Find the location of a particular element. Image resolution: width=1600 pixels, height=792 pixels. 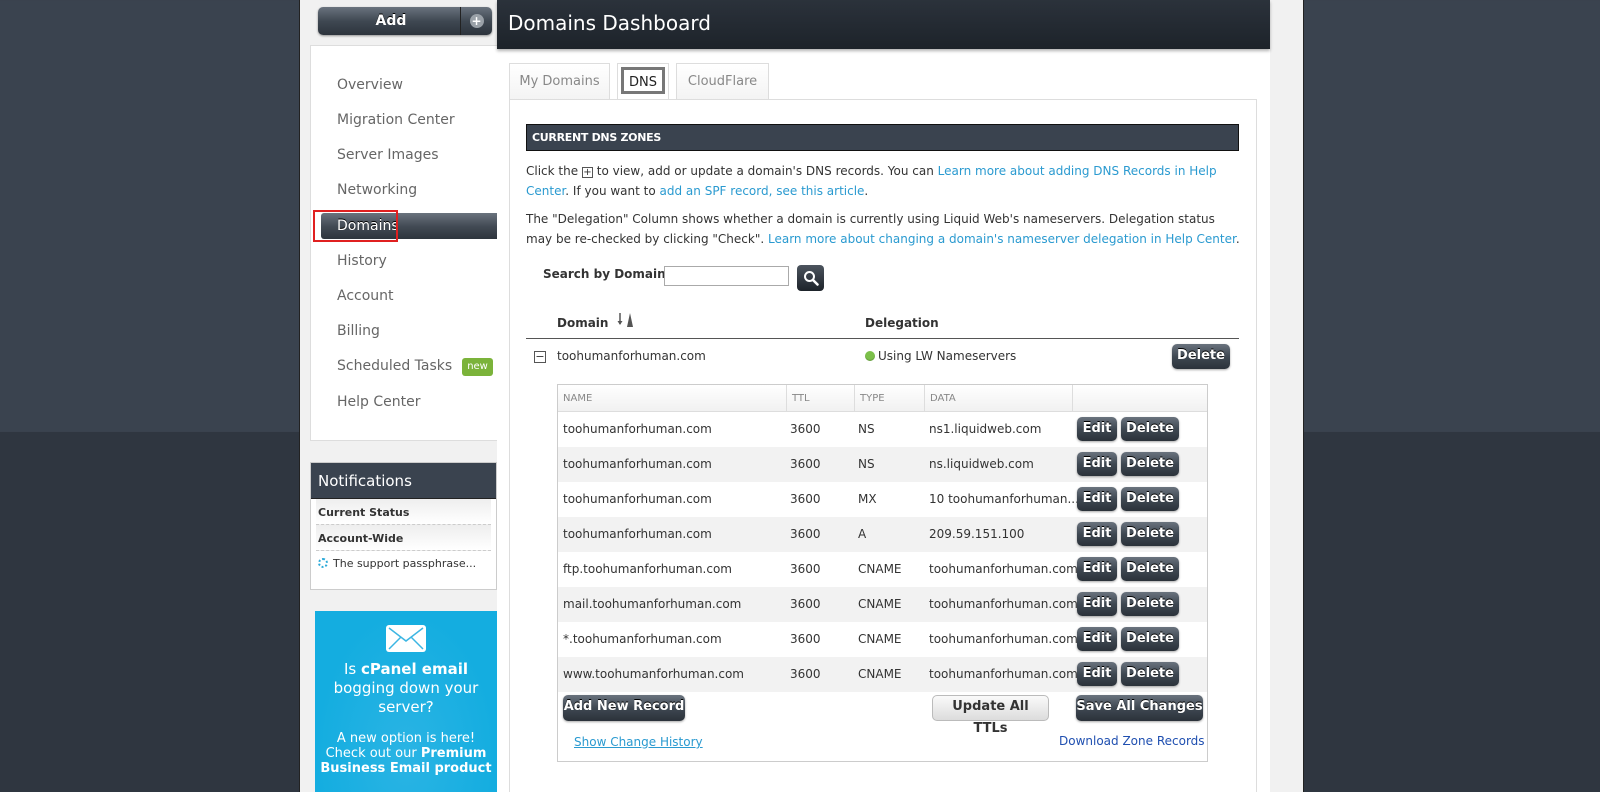

status-dot-icon is located at coordinates (870, 356).